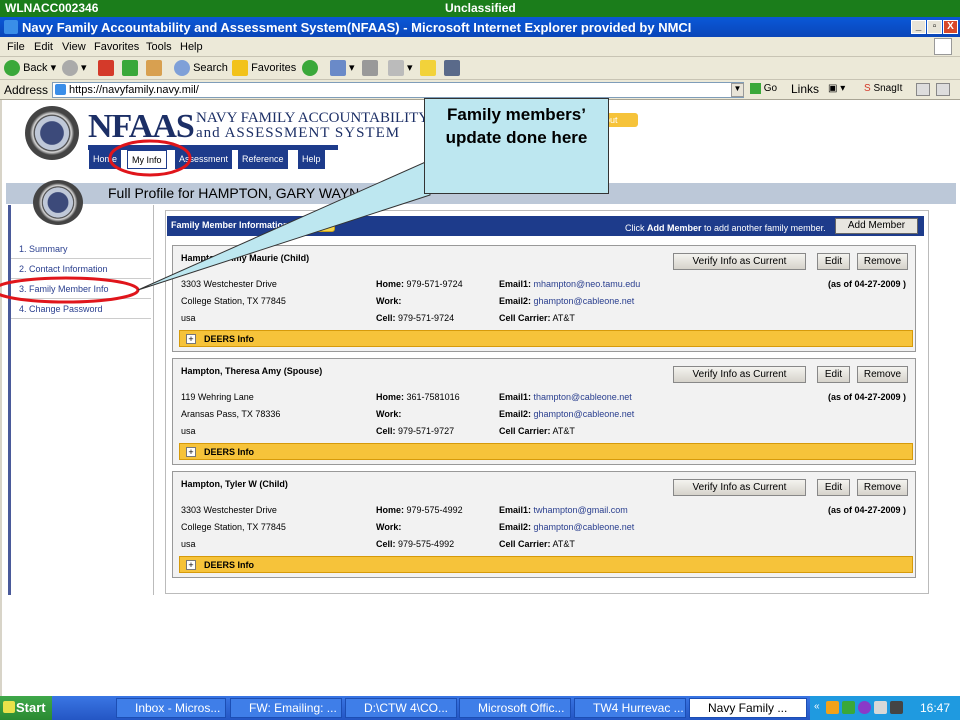 The image size is (960, 720). Describe the element at coordinates (396, 68) in the screenshot. I see `edit-page-icon` at that location.